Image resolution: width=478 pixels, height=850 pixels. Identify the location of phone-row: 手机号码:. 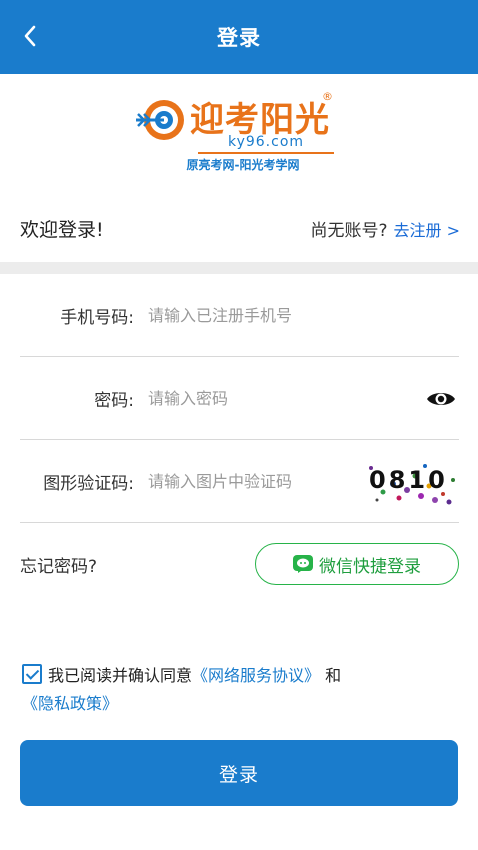
(239, 316).